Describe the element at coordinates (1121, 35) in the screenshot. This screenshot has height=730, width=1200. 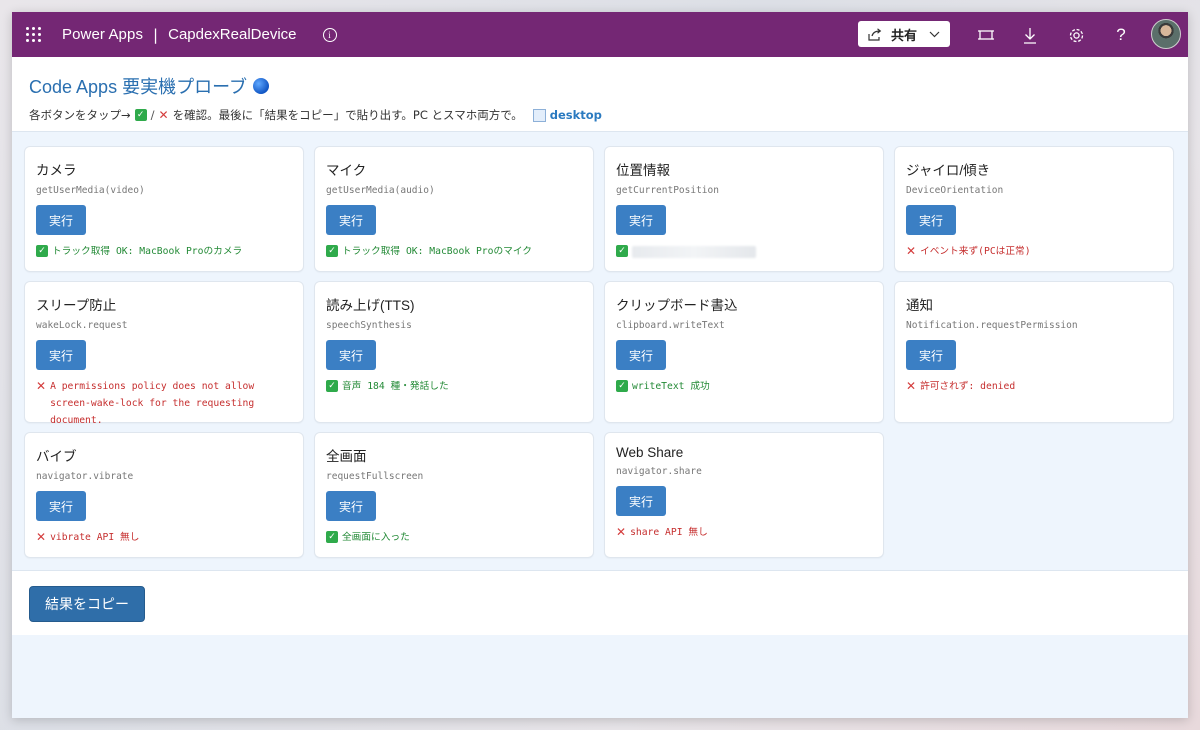
I see `help-icon: ?` at that location.